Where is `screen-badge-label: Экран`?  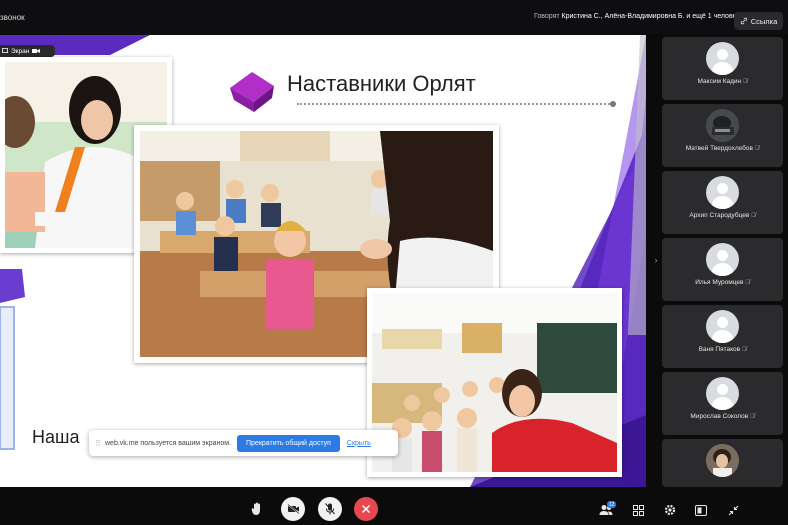
screen-badge-label: Экран is located at coordinates (20, 51).